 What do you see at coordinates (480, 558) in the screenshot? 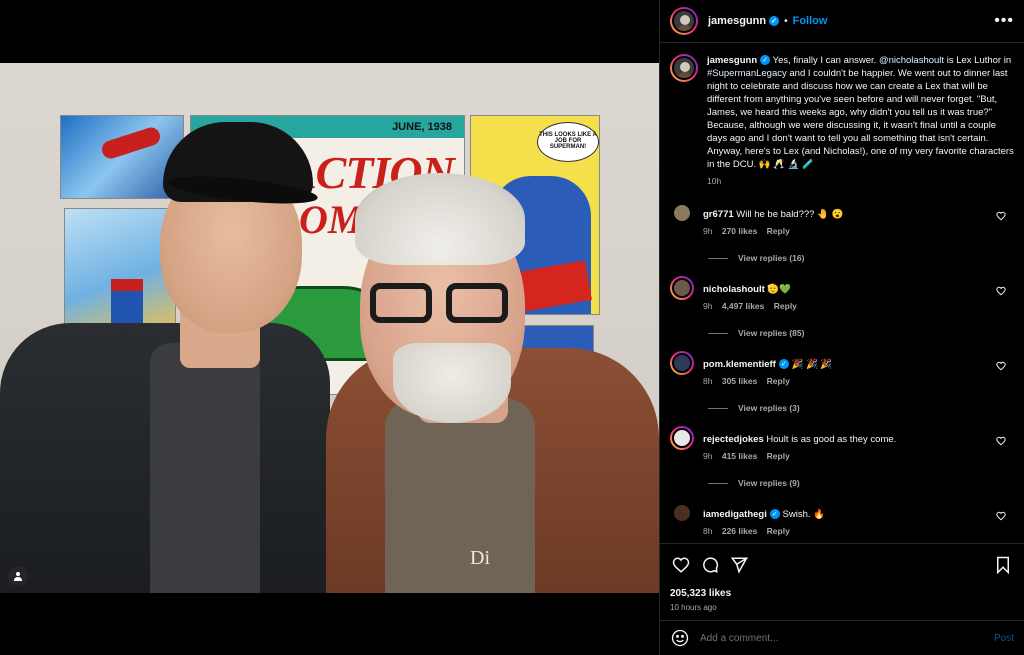
I see `shirt-logo: Di` at bounding box center [480, 558].